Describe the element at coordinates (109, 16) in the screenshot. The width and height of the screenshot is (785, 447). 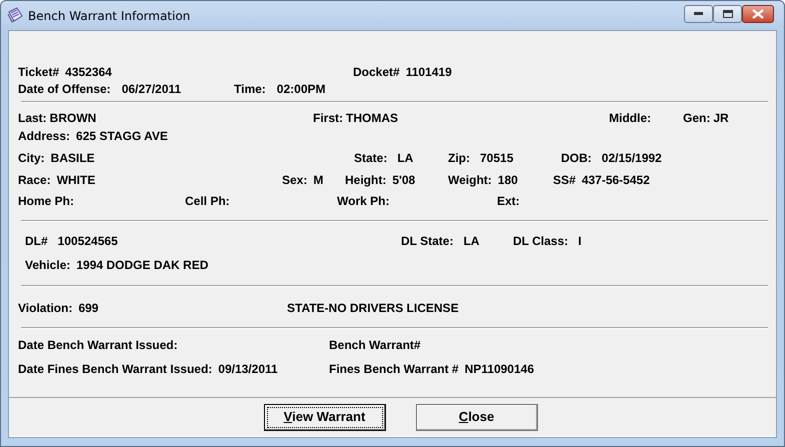
I see `window-title: Bench Warrant Information` at that location.